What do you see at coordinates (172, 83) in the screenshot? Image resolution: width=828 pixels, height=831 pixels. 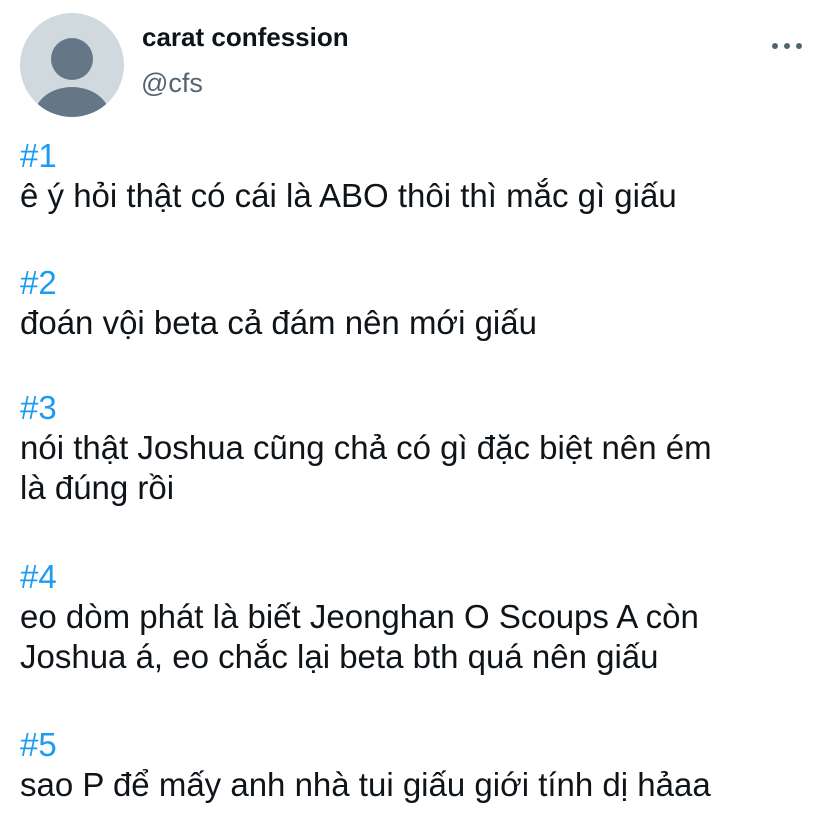 I see `author-handle: @cfs` at bounding box center [172, 83].